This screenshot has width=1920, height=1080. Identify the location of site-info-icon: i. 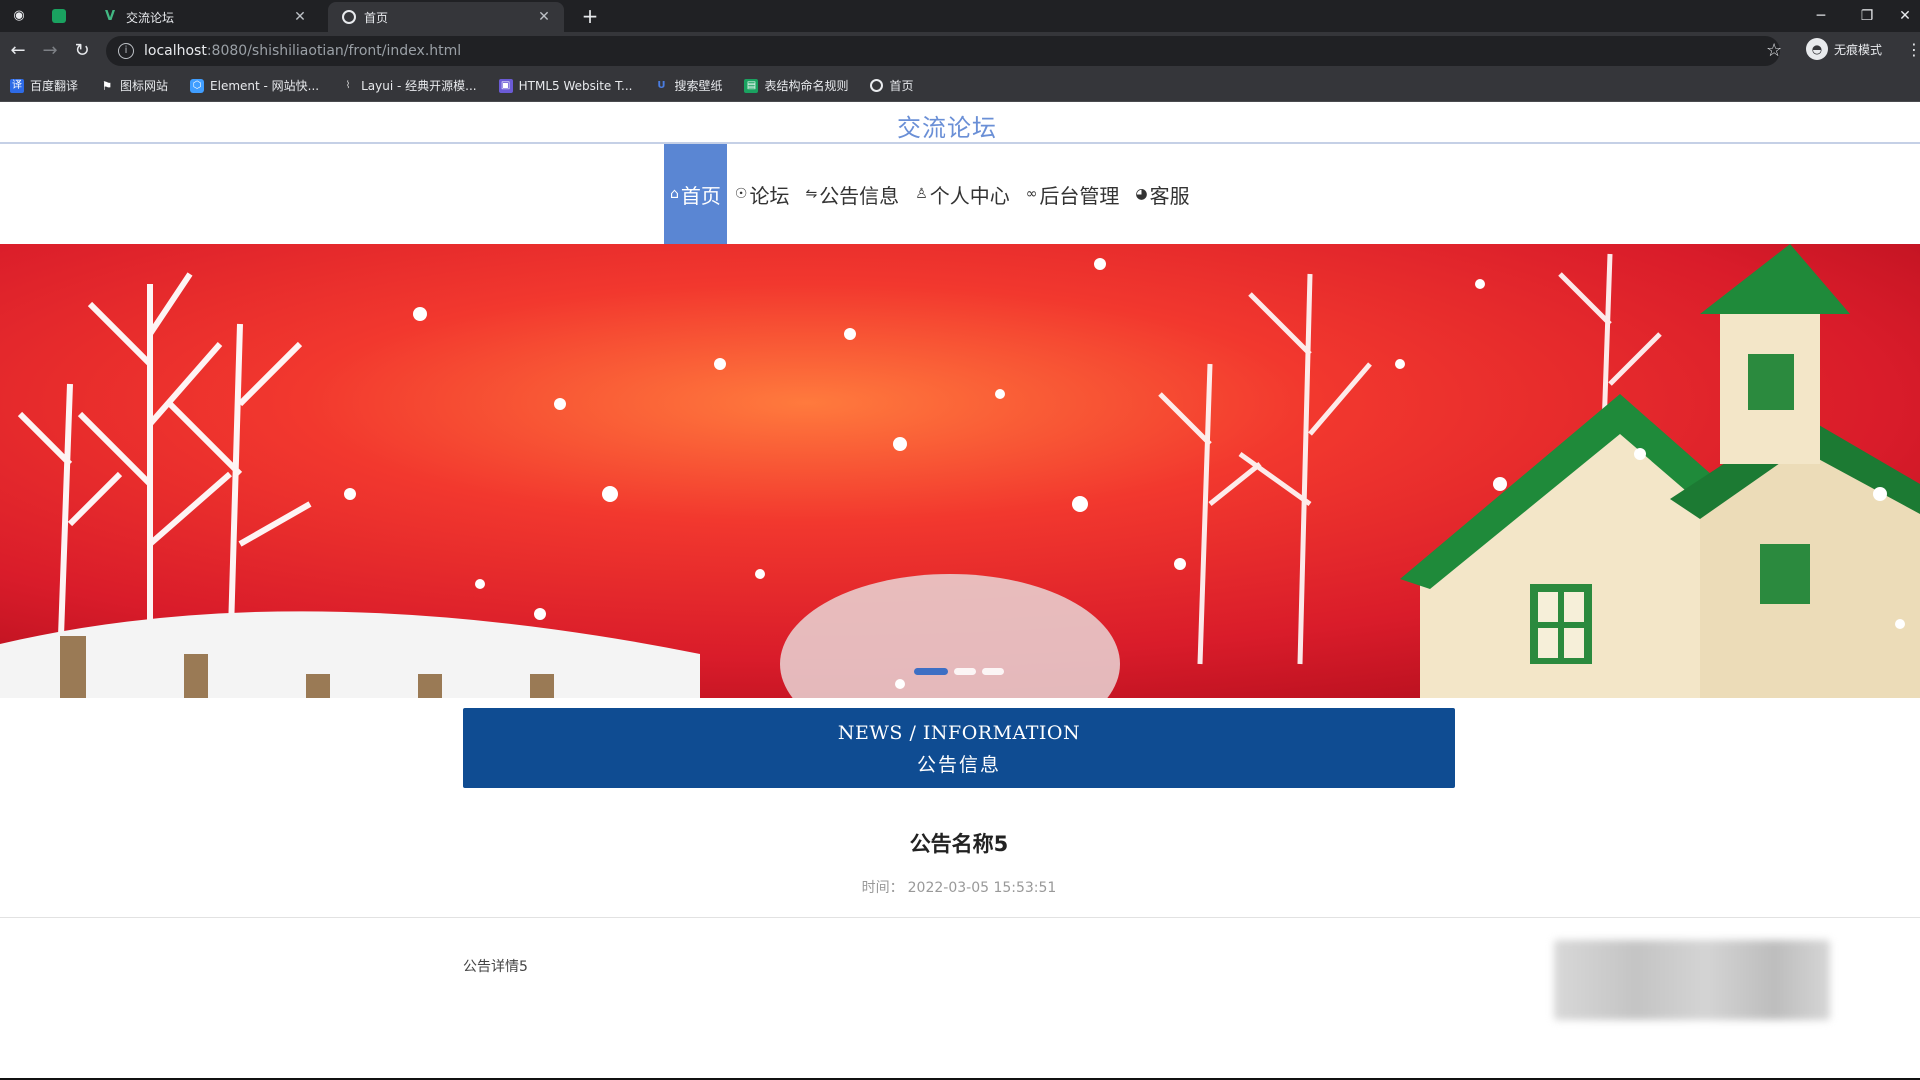
(126, 51).